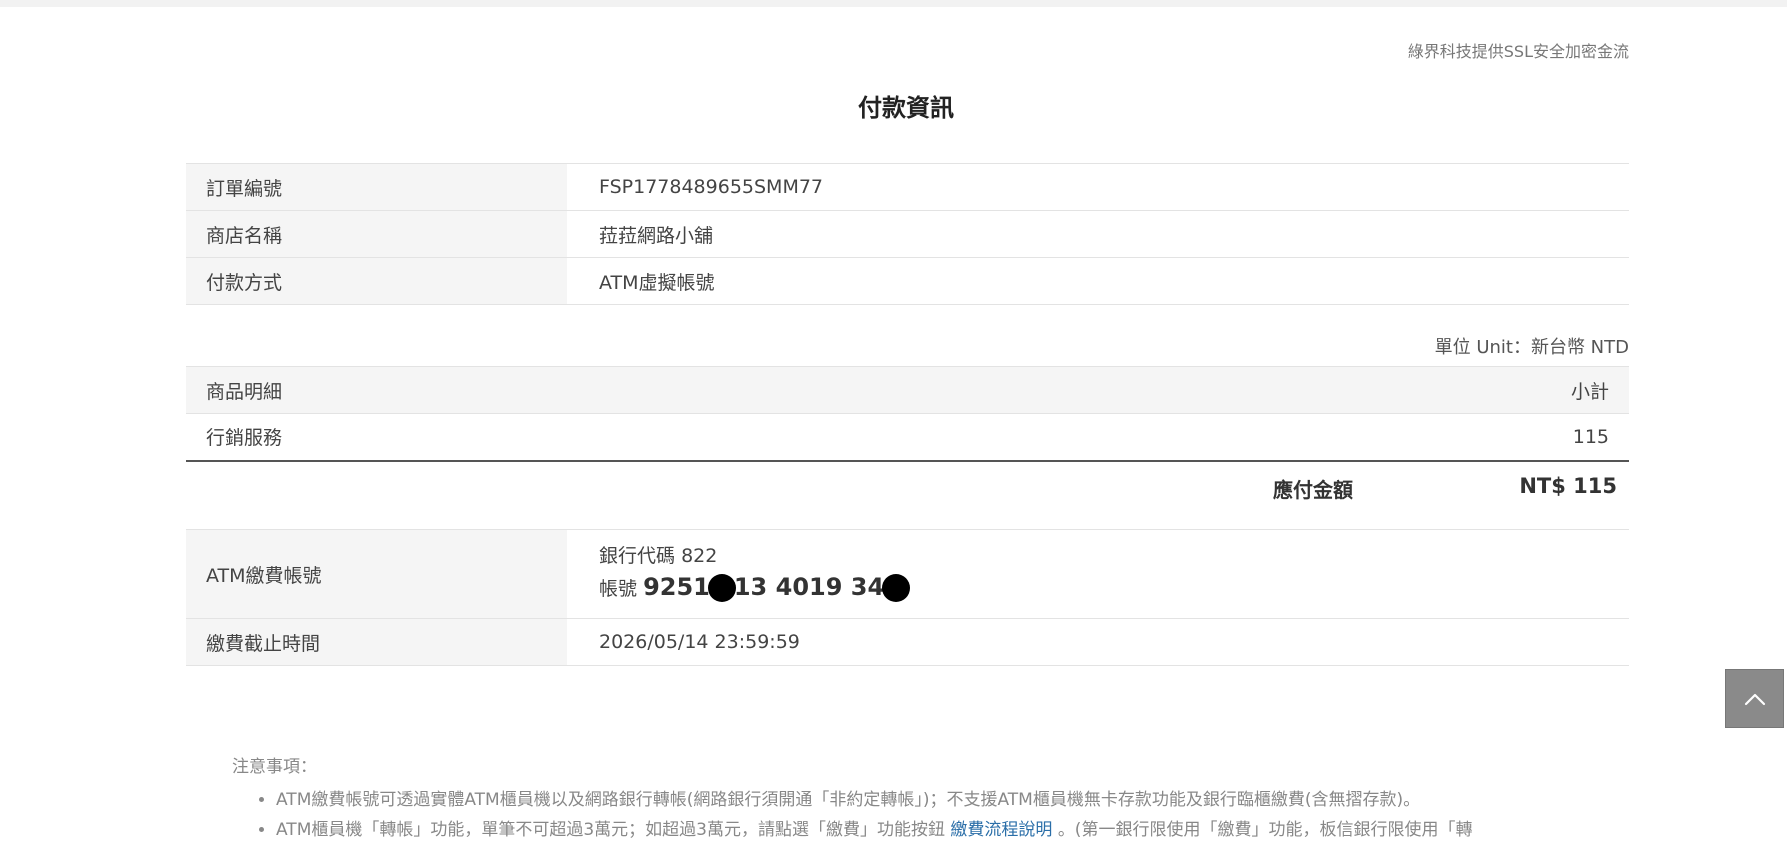 This screenshot has width=1787, height=846. Describe the element at coordinates (1357, 390) in the screenshot. I see `subtotal-header: 小計` at that location.